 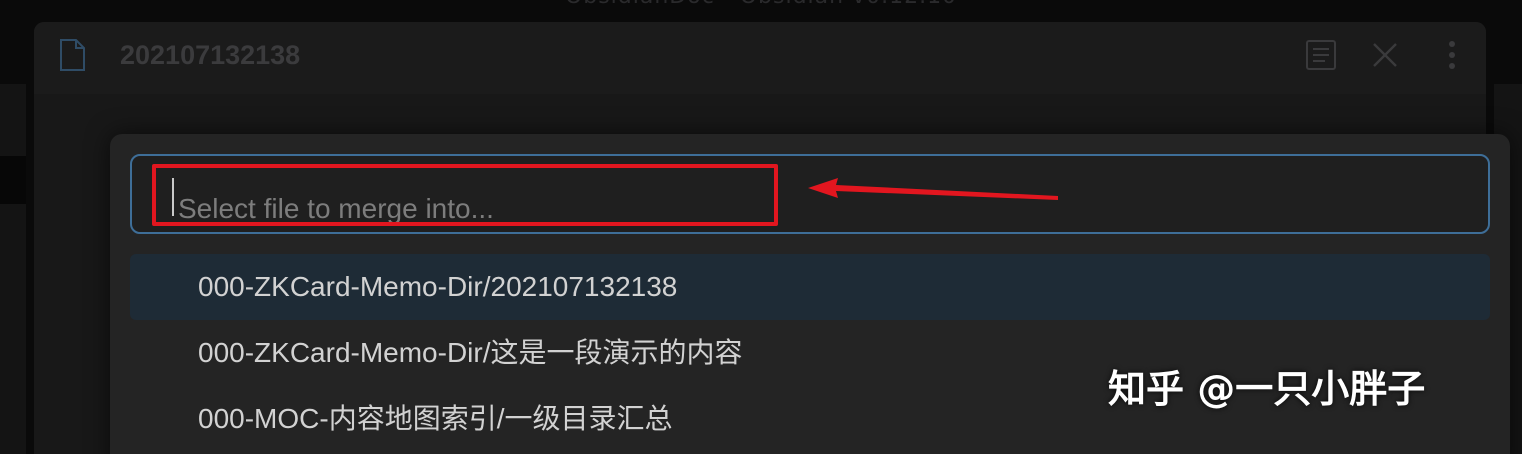 What do you see at coordinates (13, 269) in the screenshot?
I see `left-sidebar-pane` at bounding box center [13, 269].